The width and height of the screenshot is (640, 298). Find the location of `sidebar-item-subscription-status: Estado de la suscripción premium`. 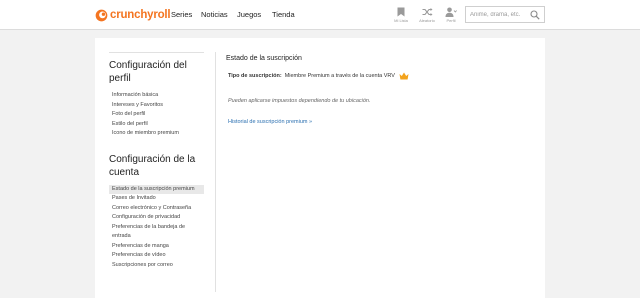

sidebar-item-subscription-status: Estado de la suscripción premium is located at coordinates (156, 189).